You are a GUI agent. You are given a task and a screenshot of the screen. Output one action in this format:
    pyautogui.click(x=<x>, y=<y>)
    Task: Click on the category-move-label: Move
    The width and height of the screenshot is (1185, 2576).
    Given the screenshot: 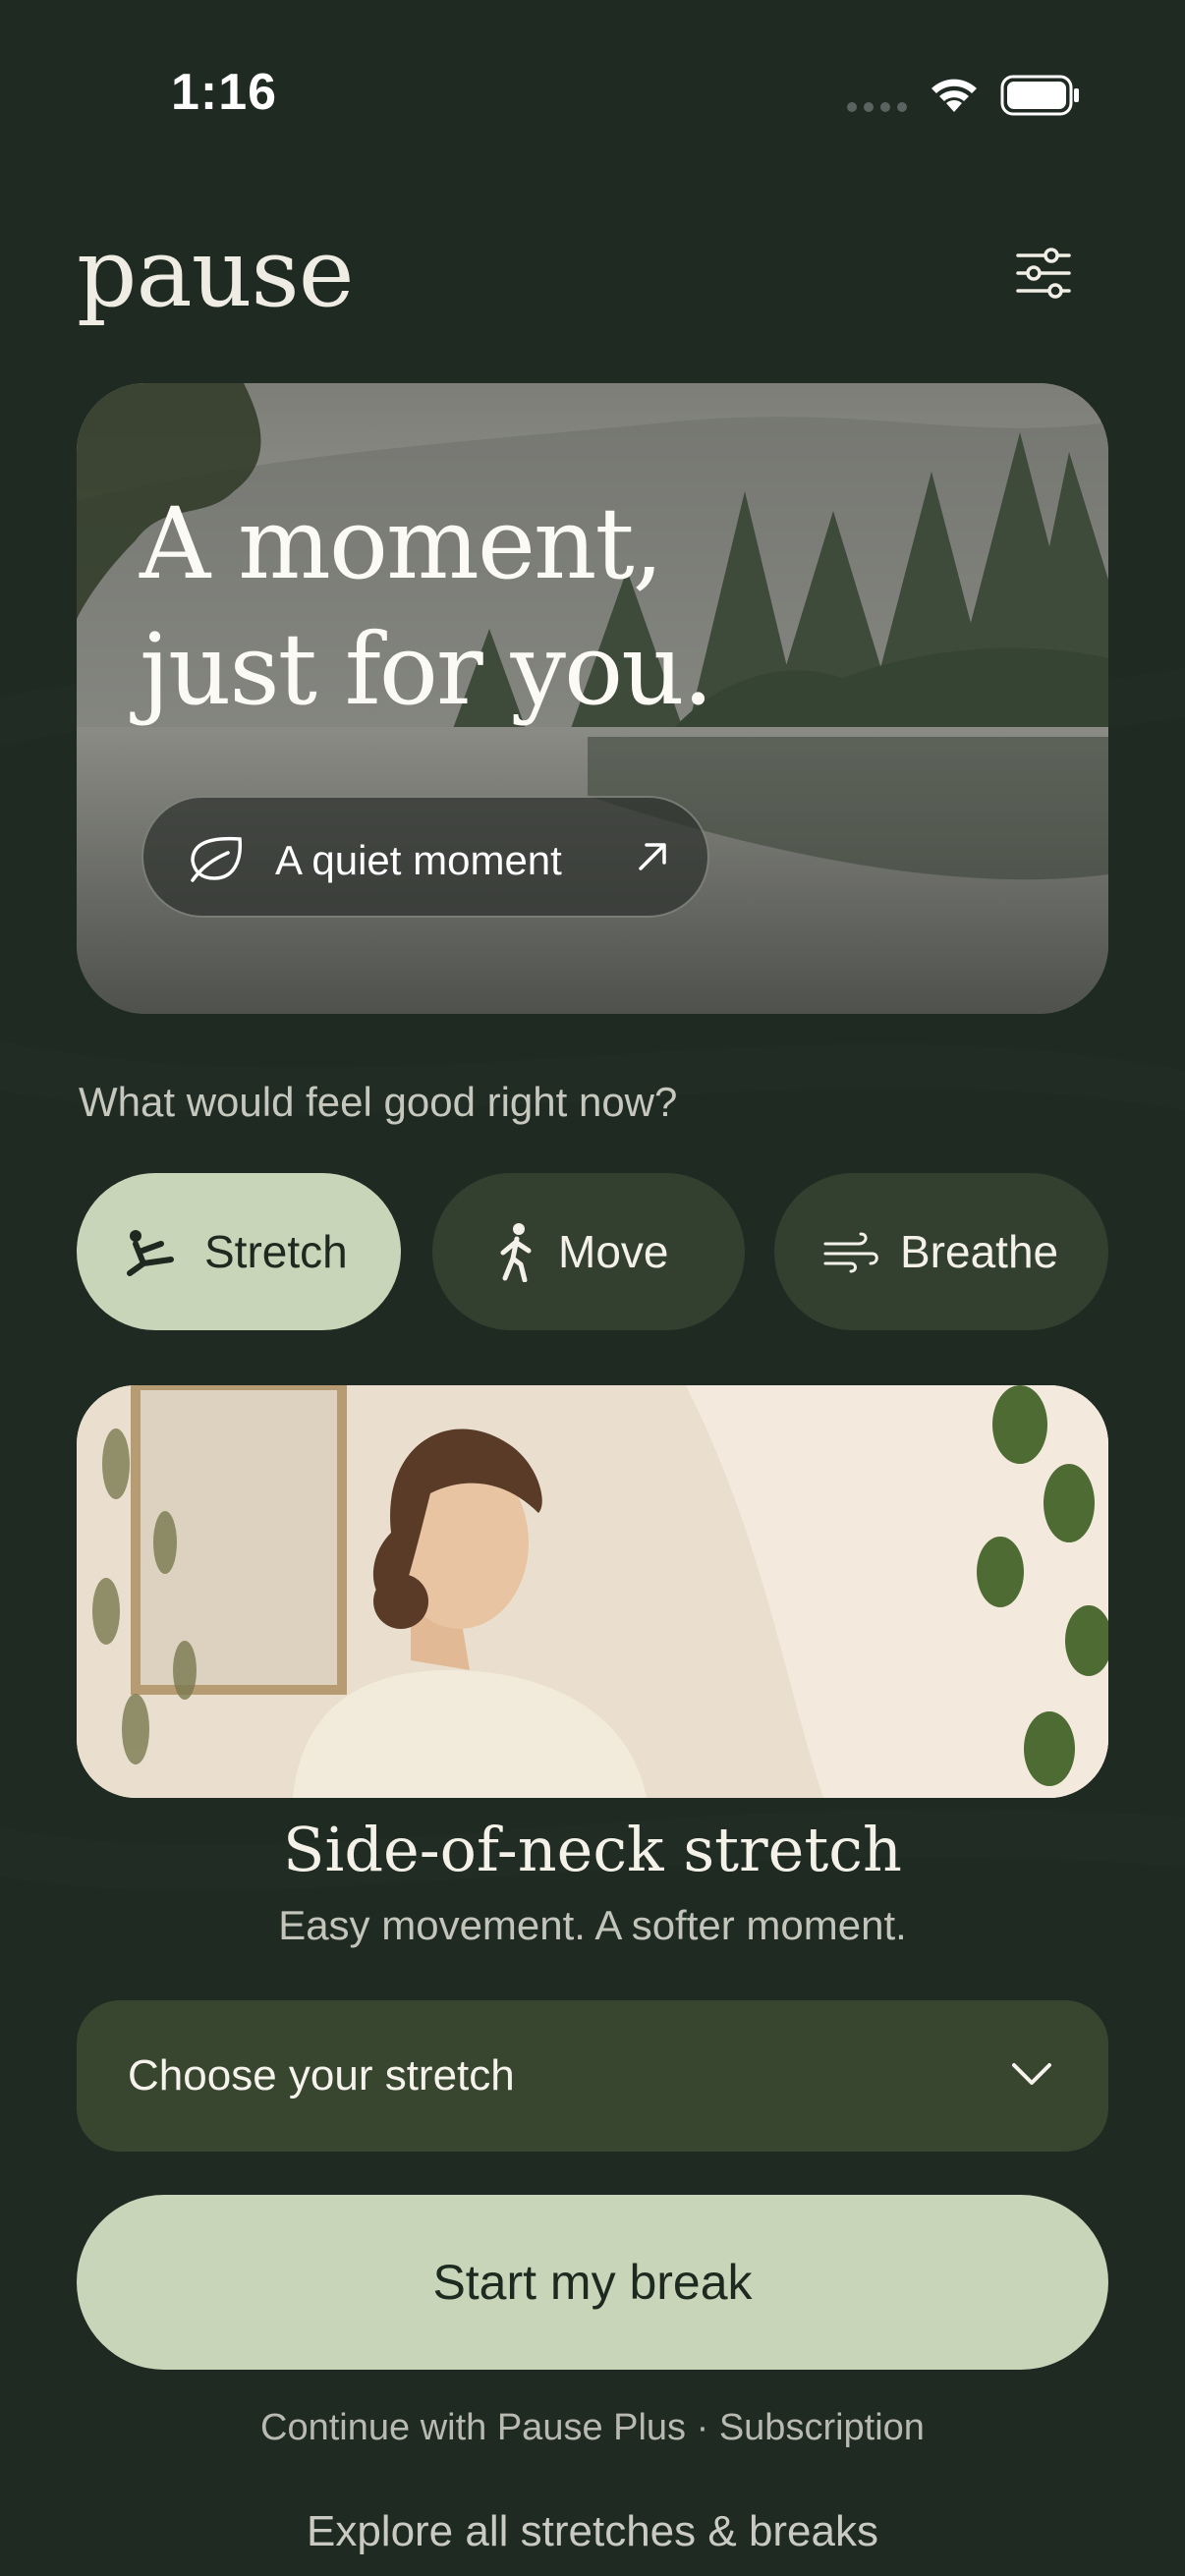 What is the action you would take?
    pyautogui.click(x=614, y=1251)
    